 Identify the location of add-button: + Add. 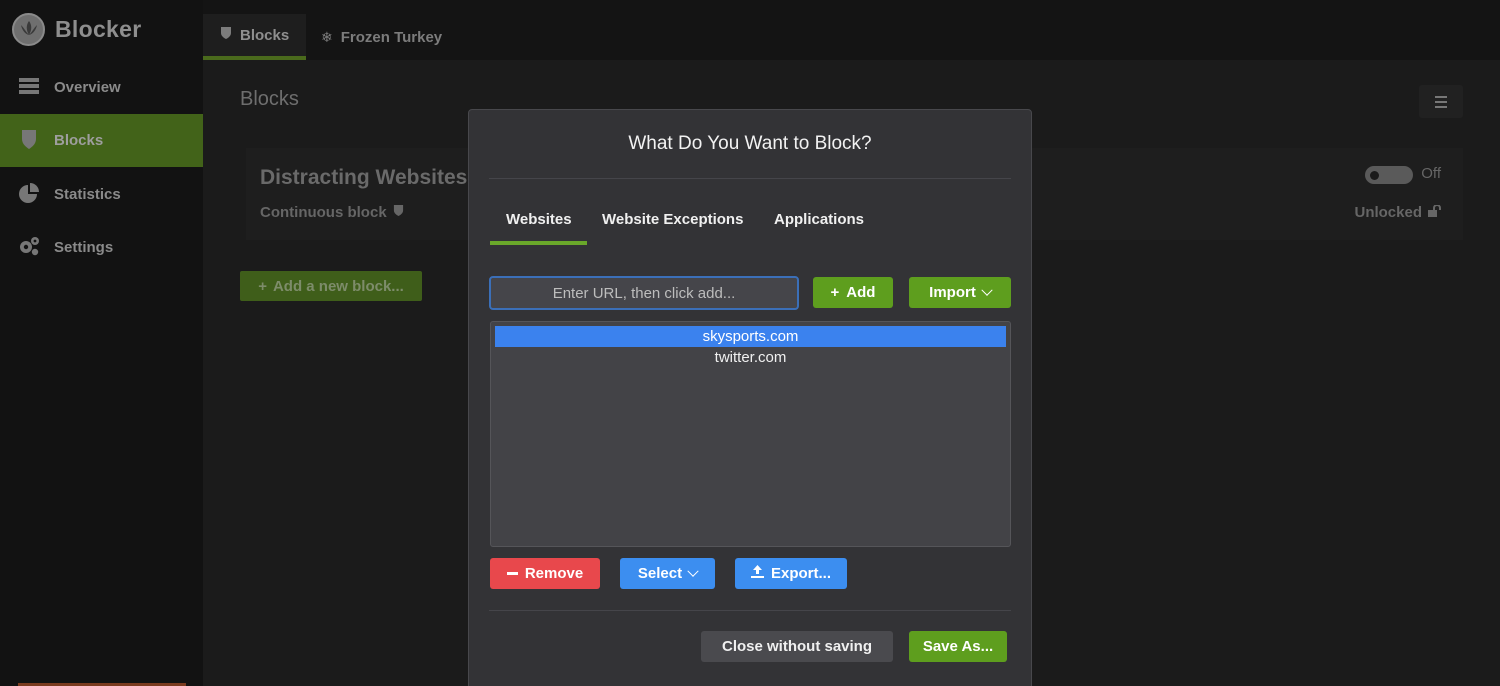
(853, 292).